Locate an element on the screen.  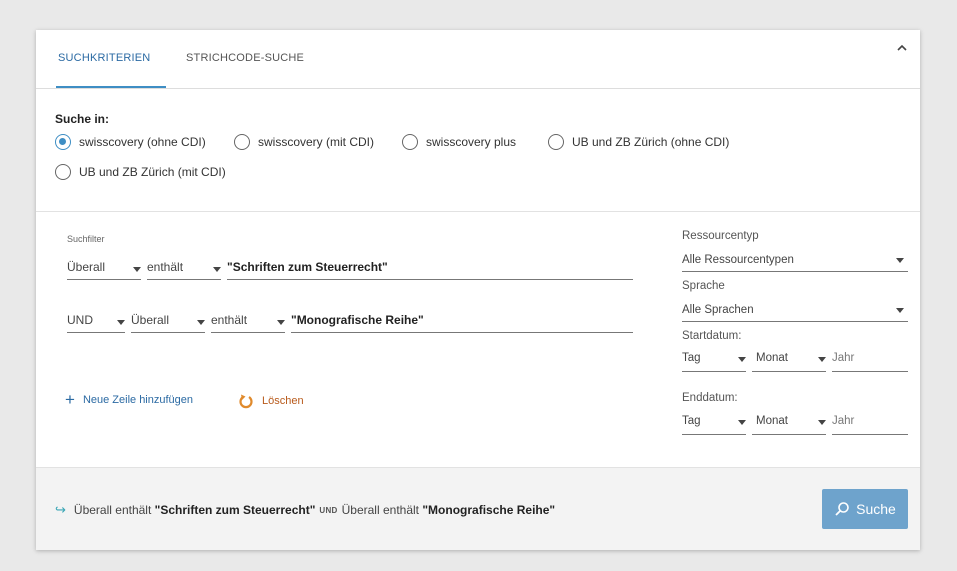
end-date-label: Enddatum: is located at coordinates (710, 398).